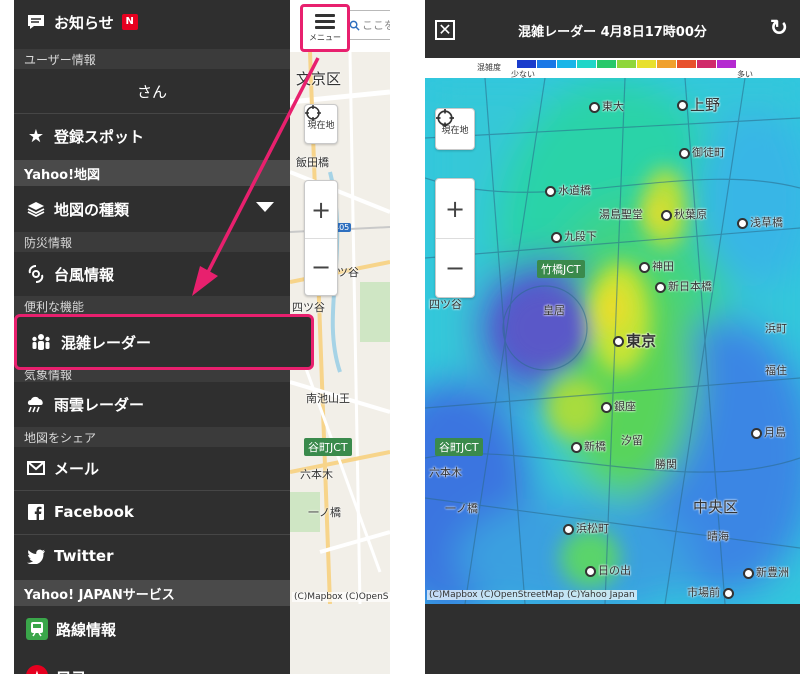 The image size is (800, 674). What do you see at coordinates (554, 310) in the screenshot?
I see `heatmap-label: 皇居` at bounding box center [554, 310].